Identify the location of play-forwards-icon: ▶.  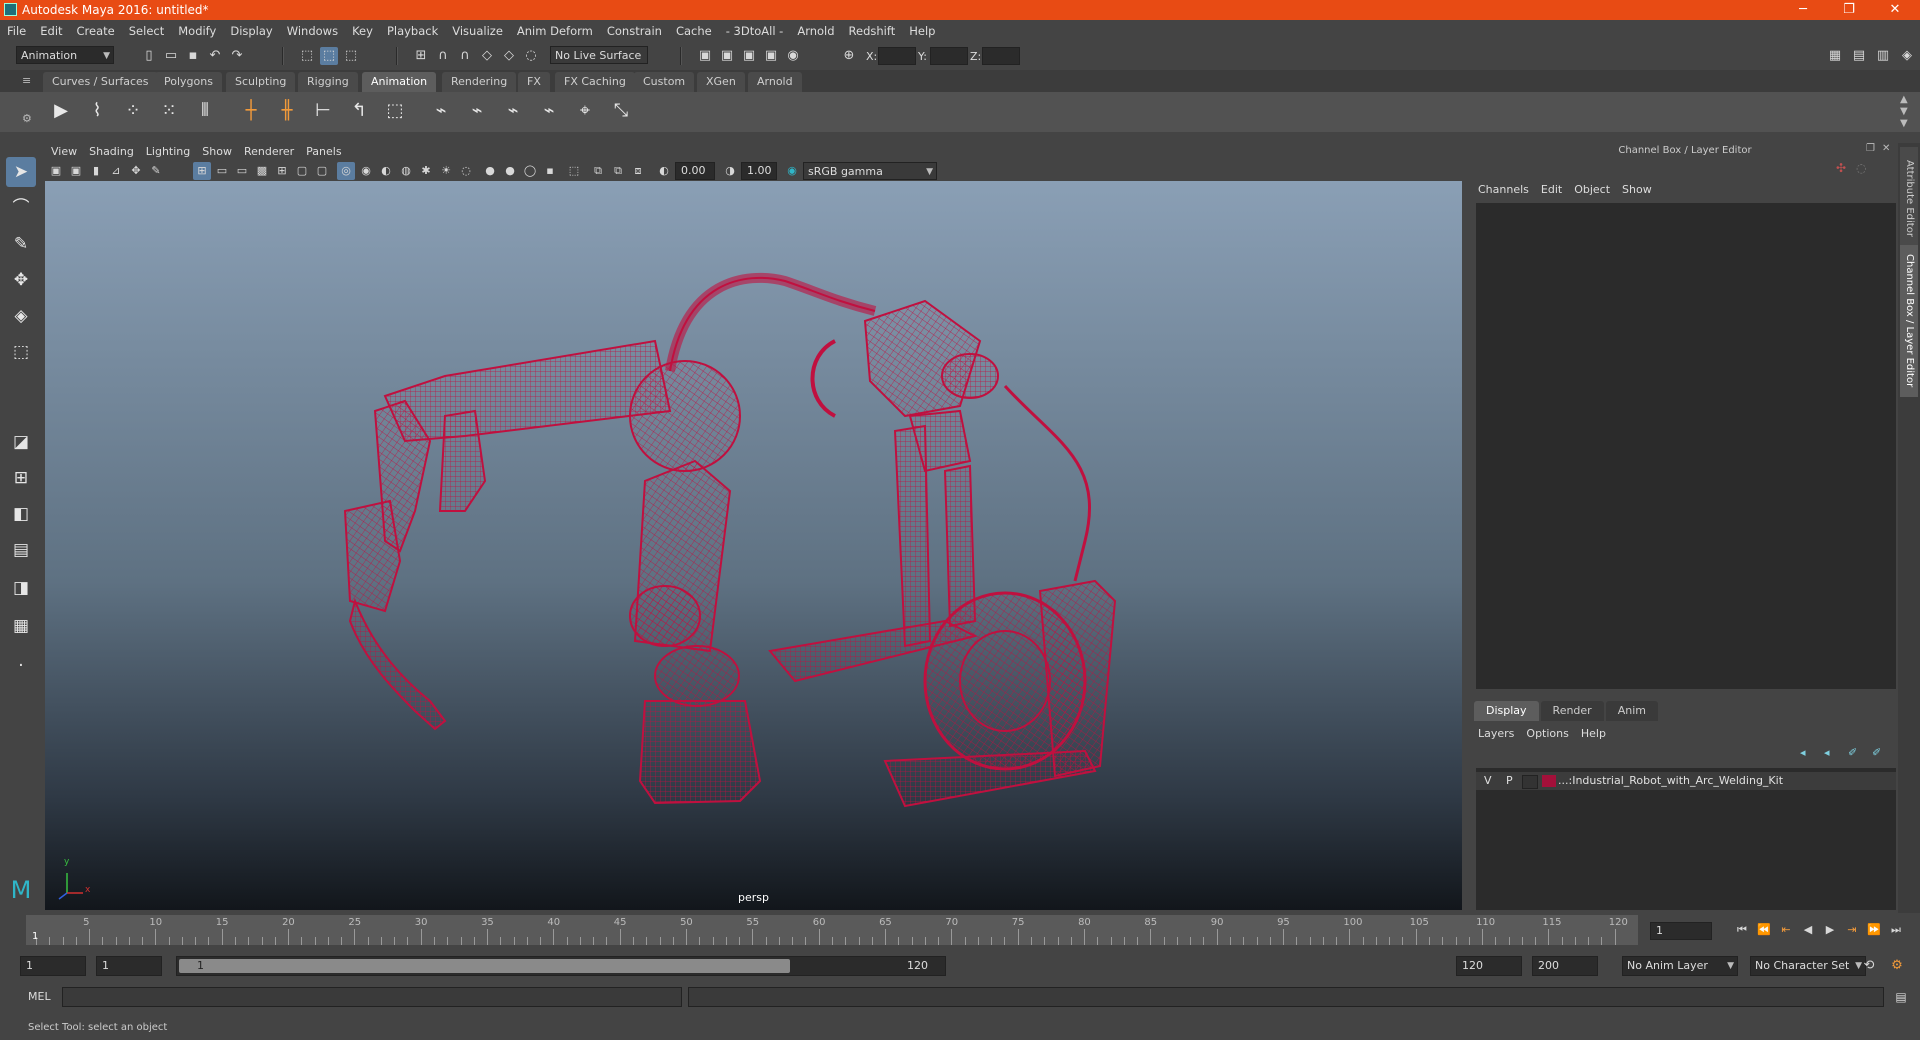
(1830, 930).